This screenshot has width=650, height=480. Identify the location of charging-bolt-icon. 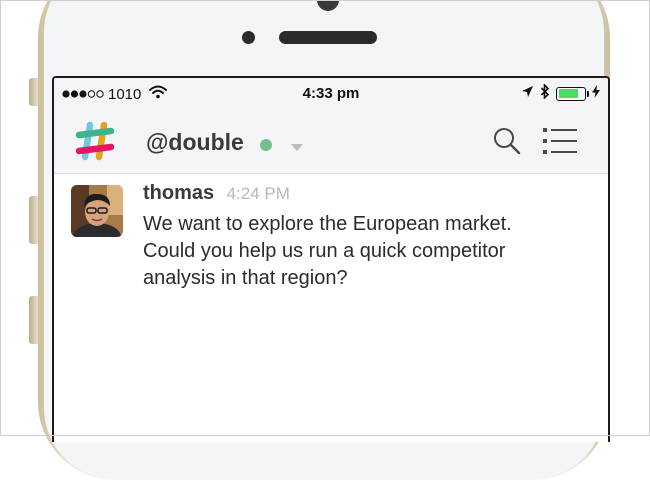
(596, 93).